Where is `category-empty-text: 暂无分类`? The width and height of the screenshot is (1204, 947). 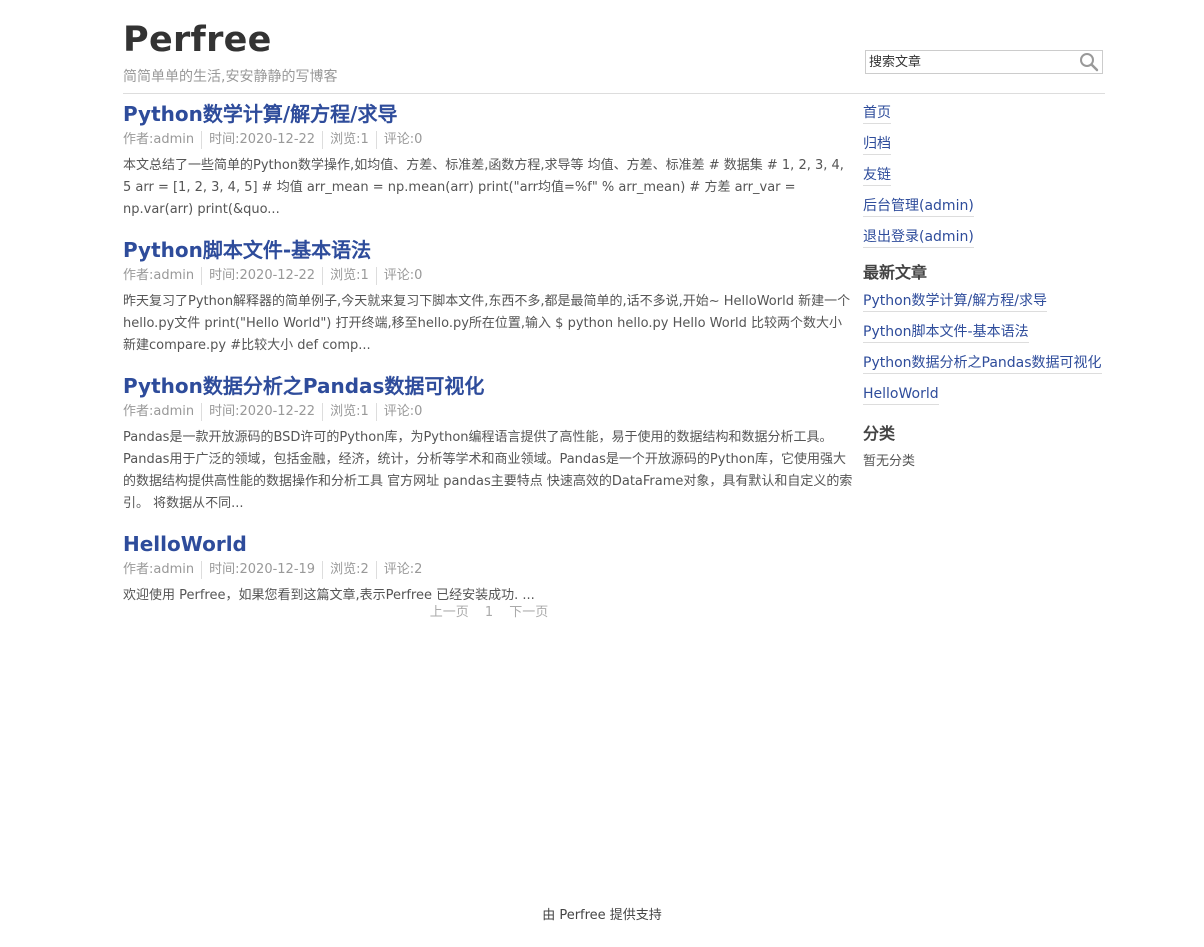
category-empty-text: 暂无分类 is located at coordinates (889, 461).